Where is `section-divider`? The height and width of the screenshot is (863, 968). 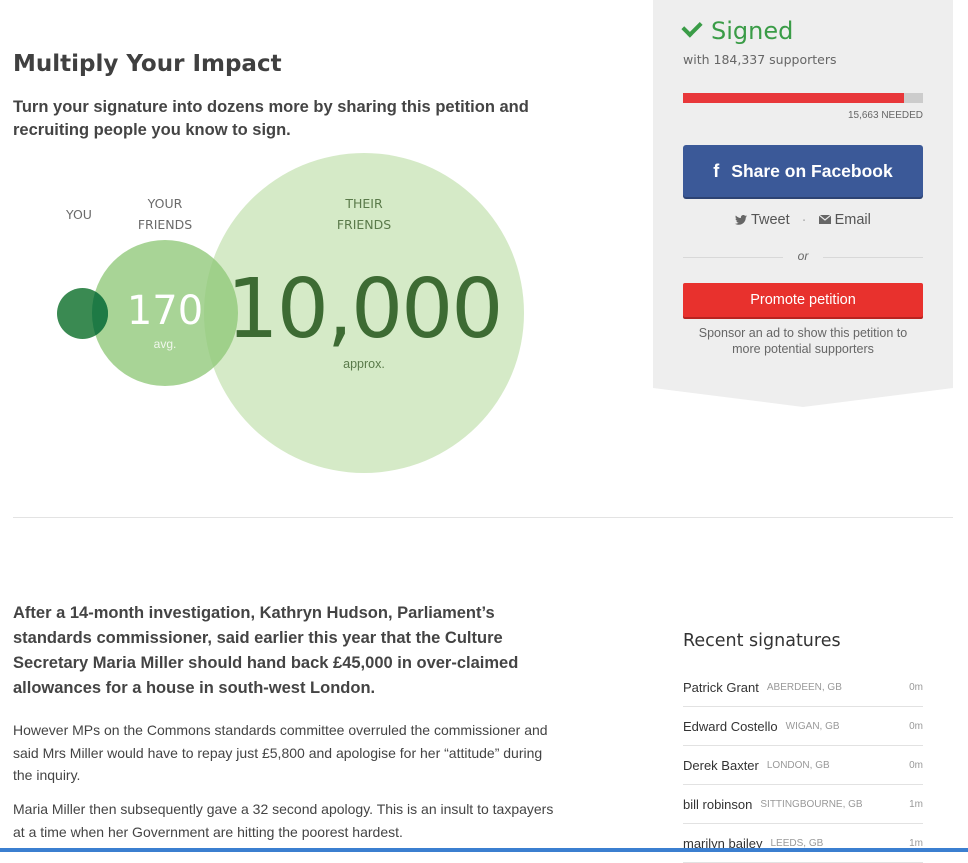 section-divider is located at coordinates (483, 517).